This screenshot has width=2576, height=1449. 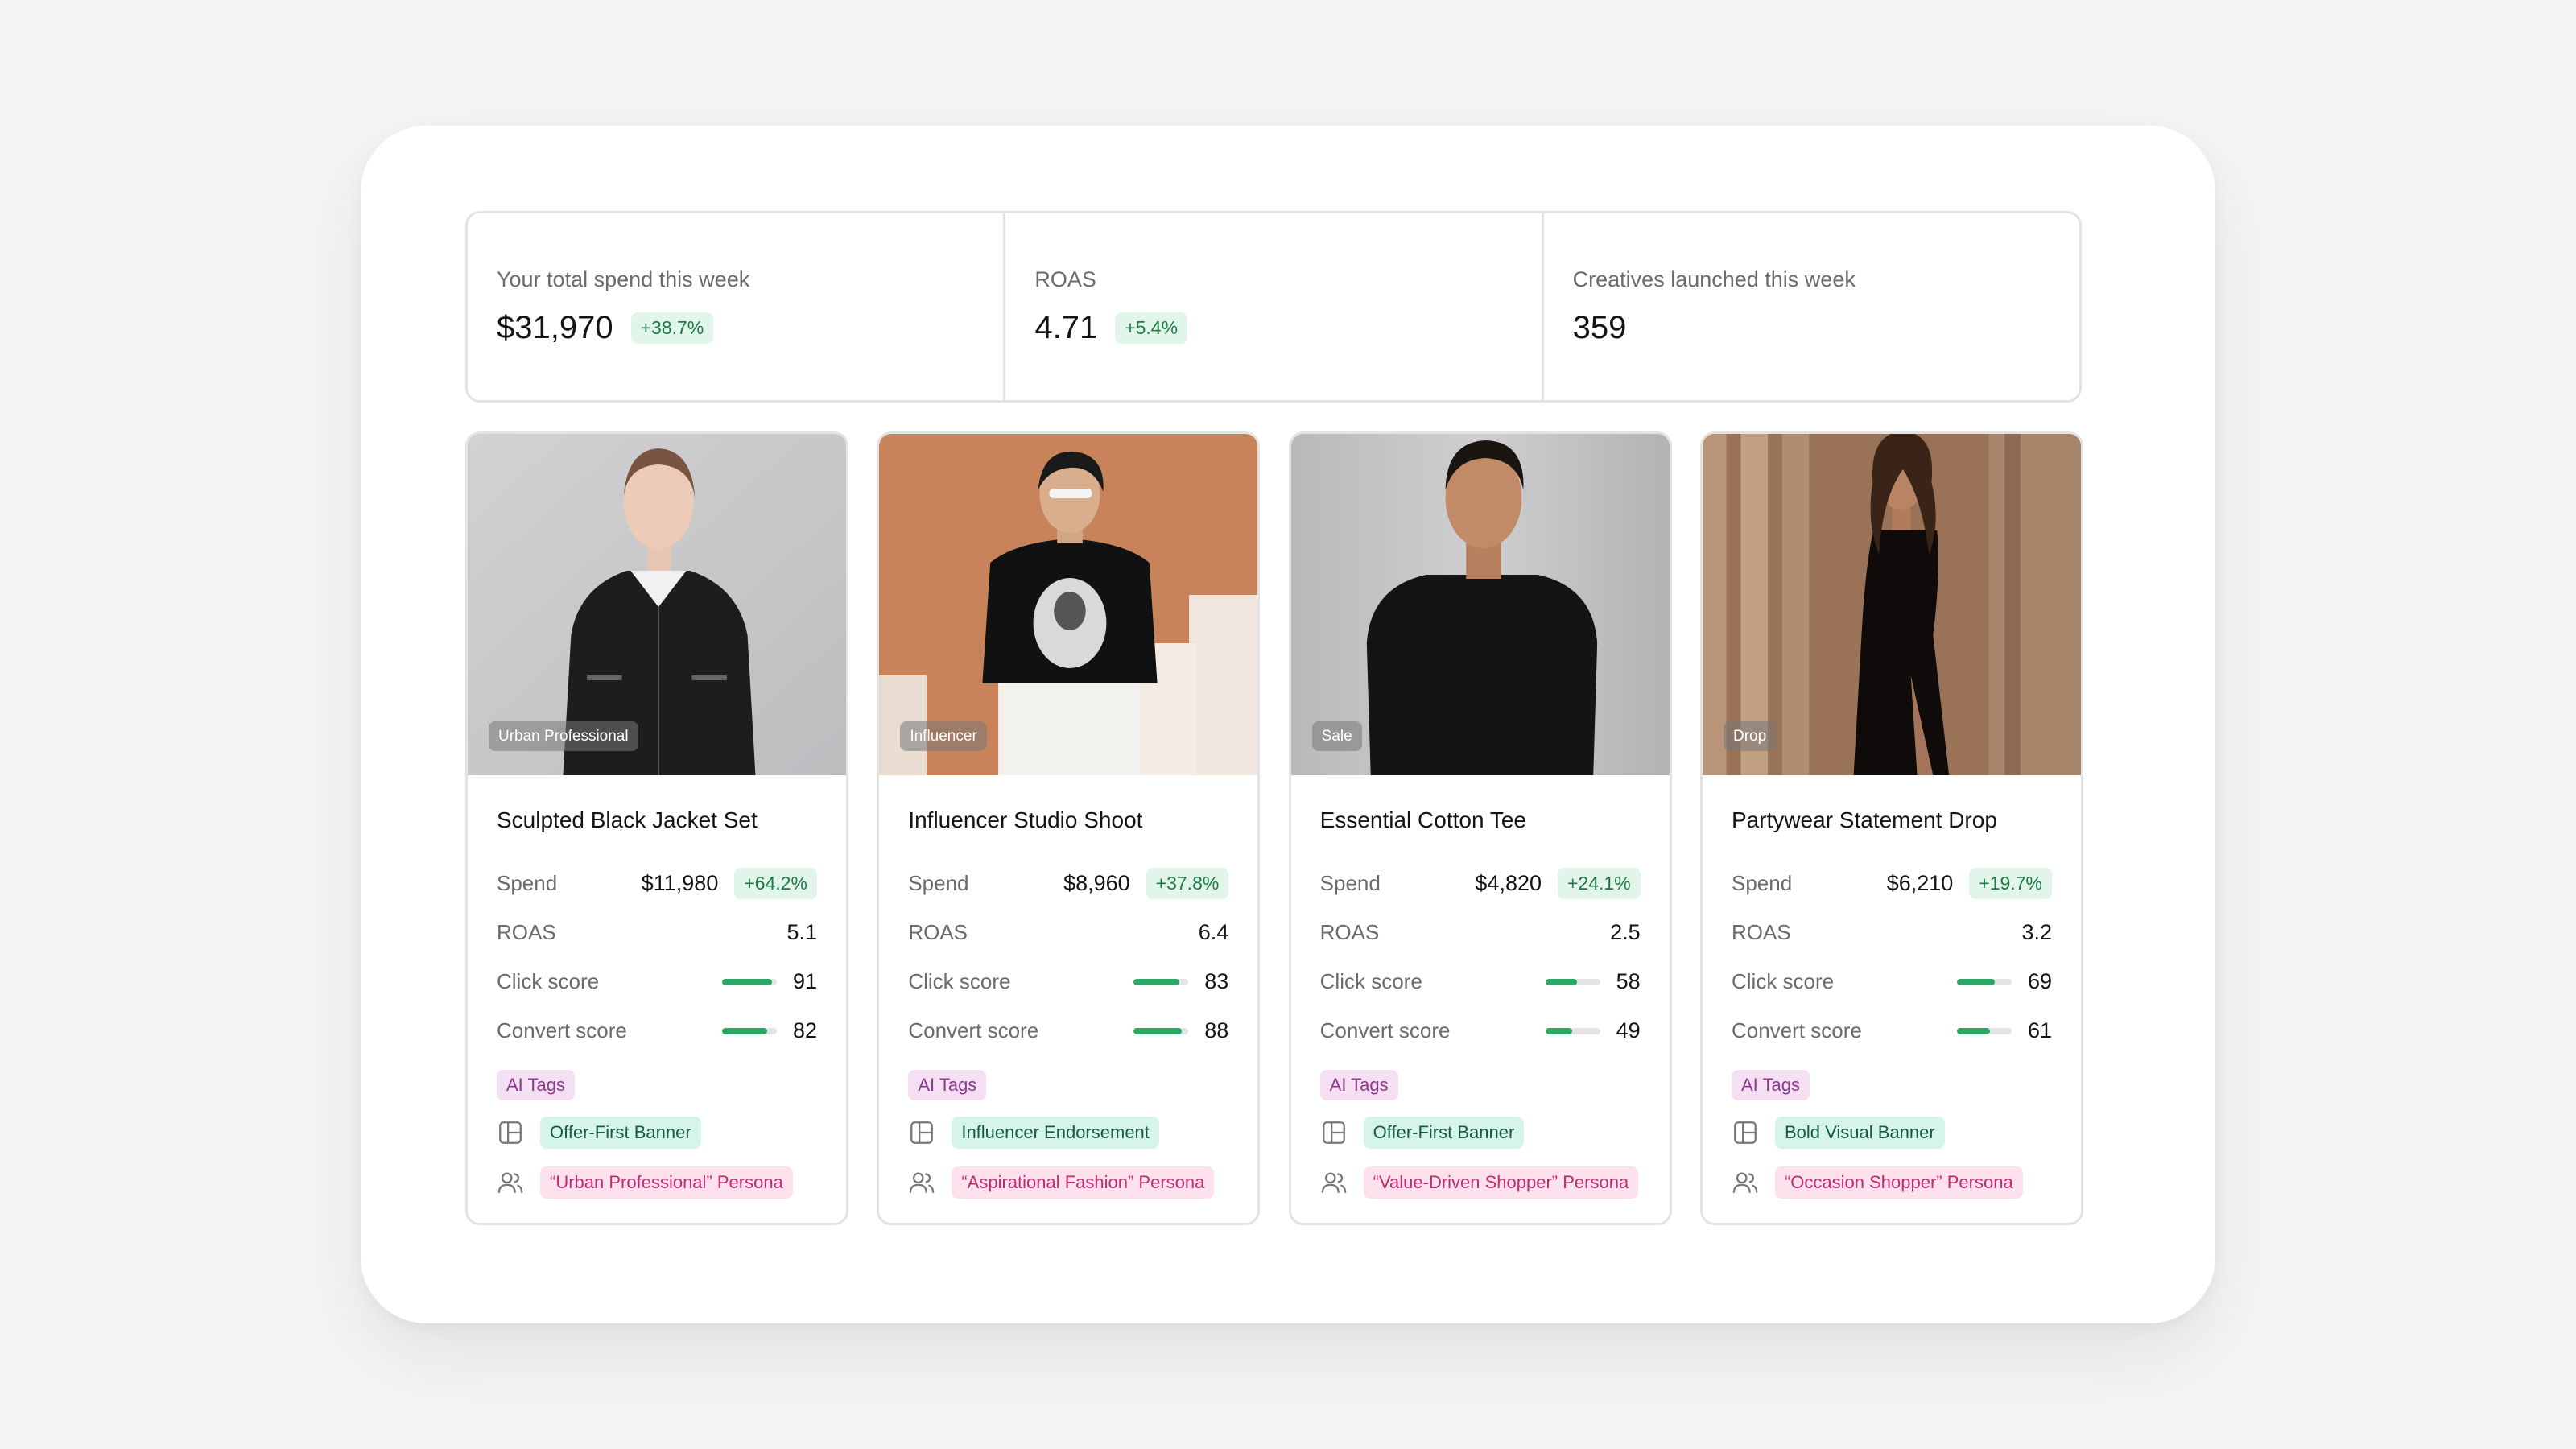 I want to click on roas-row: ROAS 5.1, so click(x=657, y=932).